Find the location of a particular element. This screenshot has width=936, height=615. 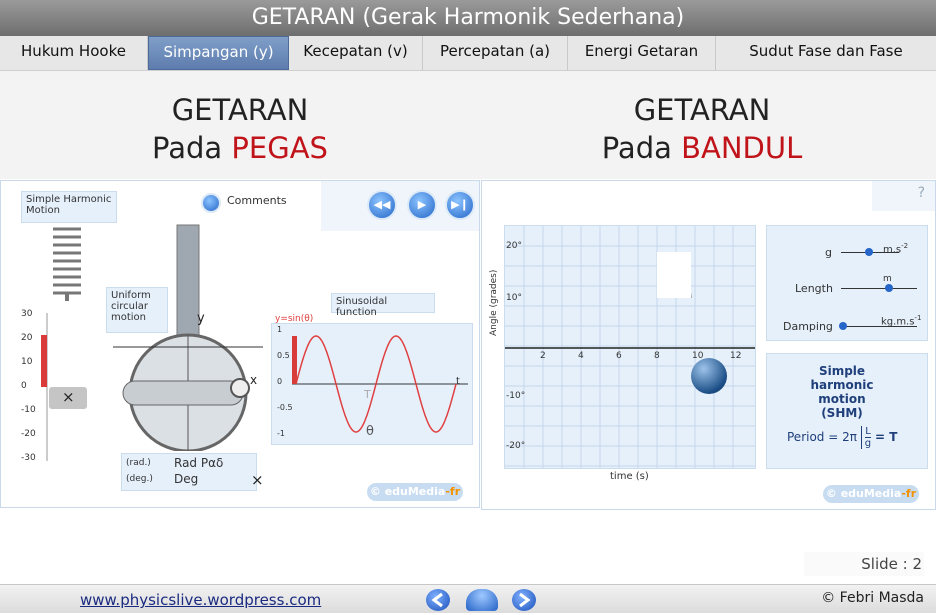

close-icon: × is located at coordinates (257, 480).